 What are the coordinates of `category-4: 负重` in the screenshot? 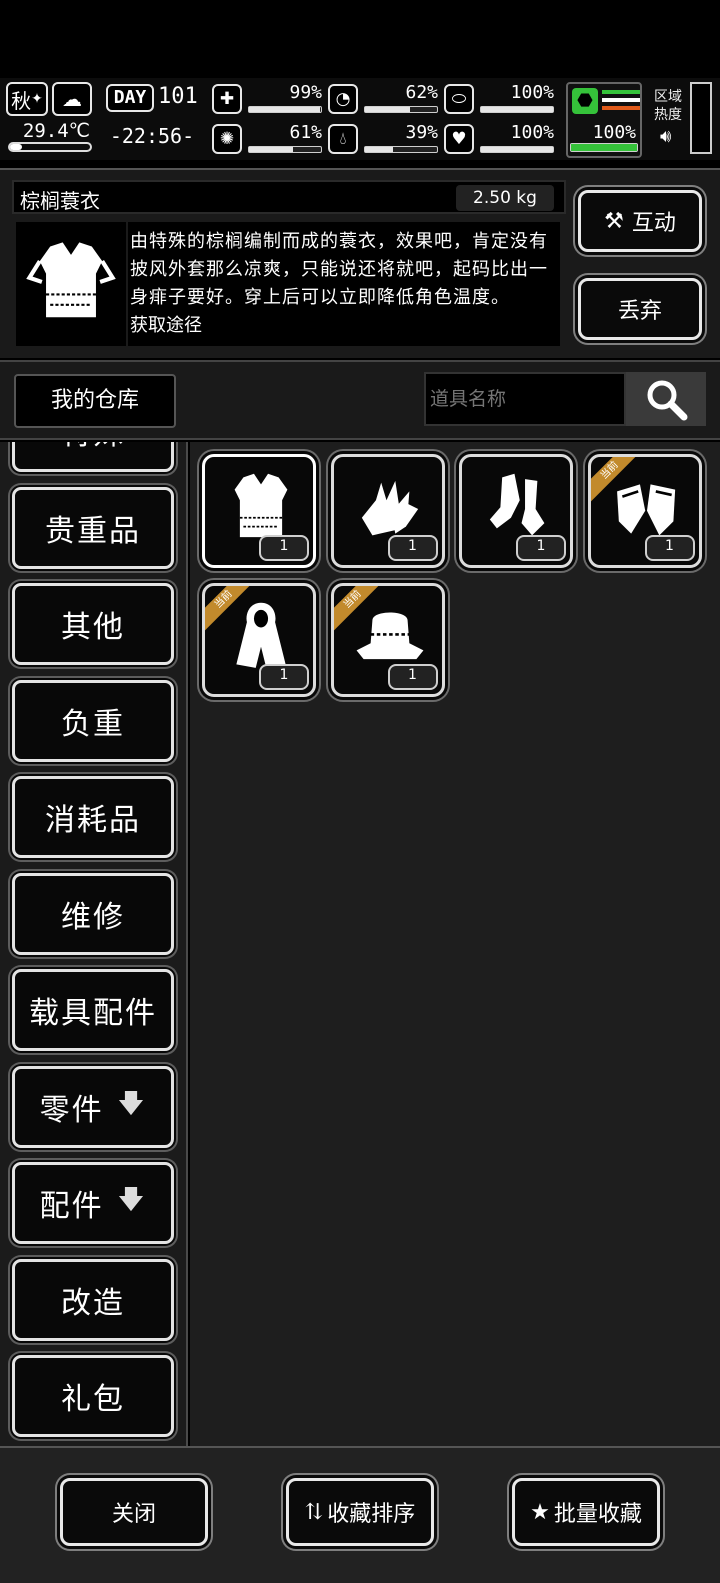 It's located at (93, 720).